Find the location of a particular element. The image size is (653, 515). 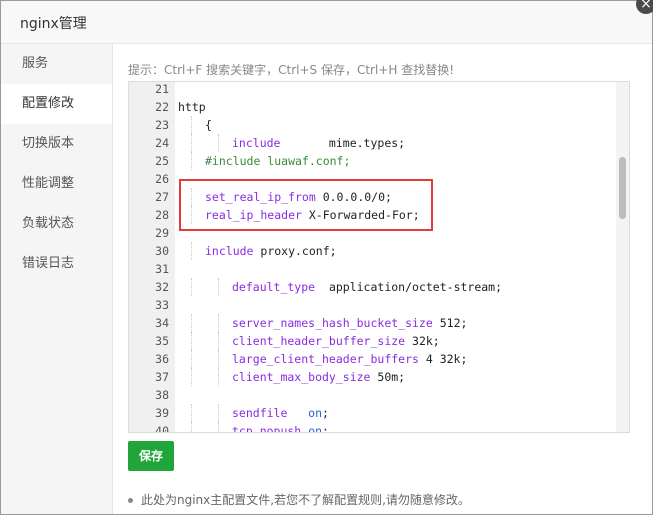

code-line: 27 set_real_ip_from 0.0.0.0/0; is located at coordinates (372, 197).